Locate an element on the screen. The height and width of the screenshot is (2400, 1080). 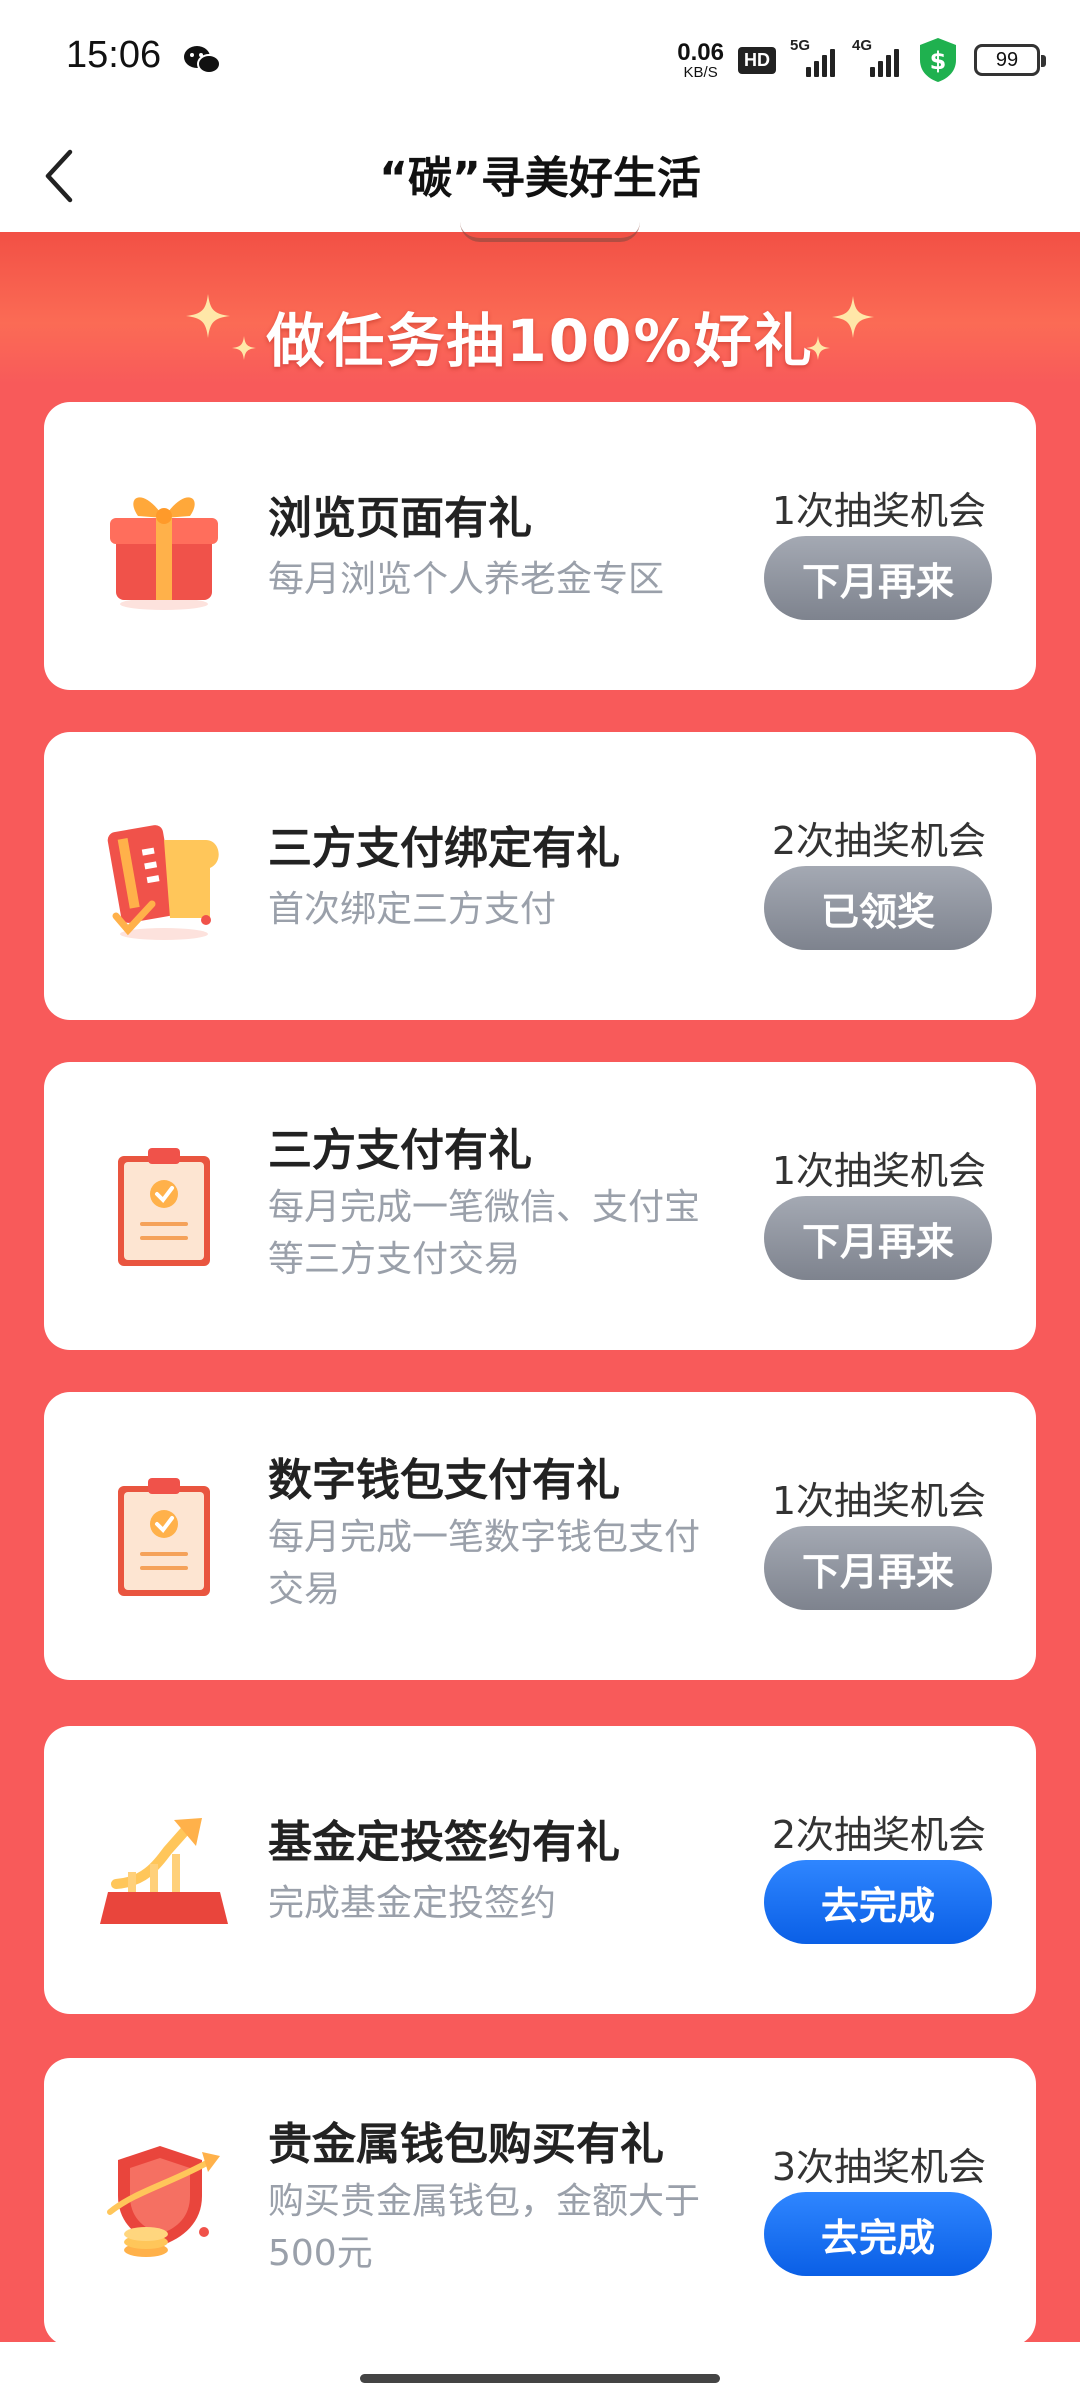
task-description: 每月浏览个人养老金专区 is located at coordinates (466, 579).